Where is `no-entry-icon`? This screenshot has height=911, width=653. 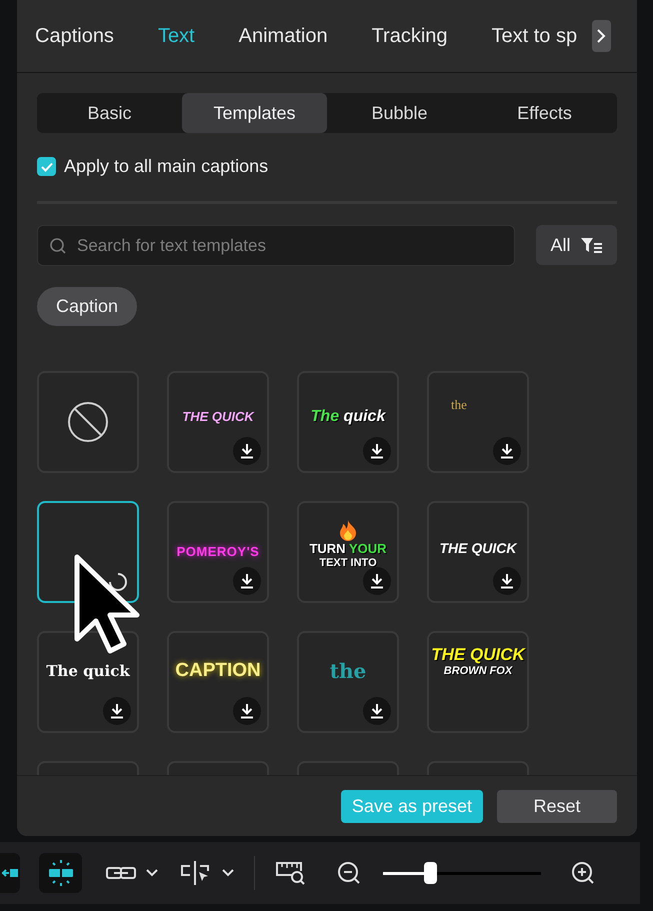
no-entry-icon is located at coordinates (88, 422).